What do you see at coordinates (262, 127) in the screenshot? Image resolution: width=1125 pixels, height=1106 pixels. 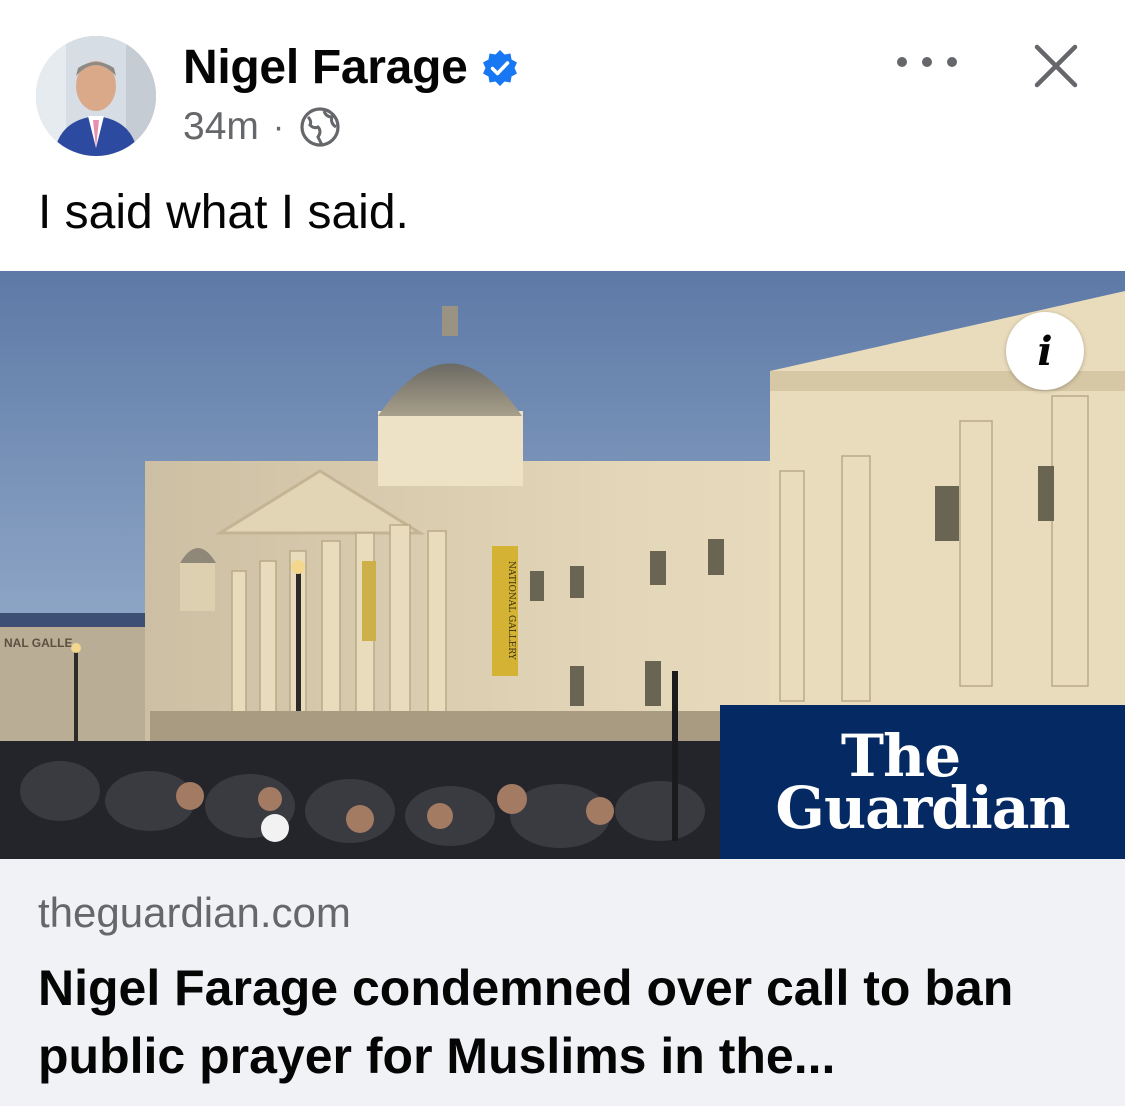 I see `post-meta: 34m ·` at bounding box center [262, 127].